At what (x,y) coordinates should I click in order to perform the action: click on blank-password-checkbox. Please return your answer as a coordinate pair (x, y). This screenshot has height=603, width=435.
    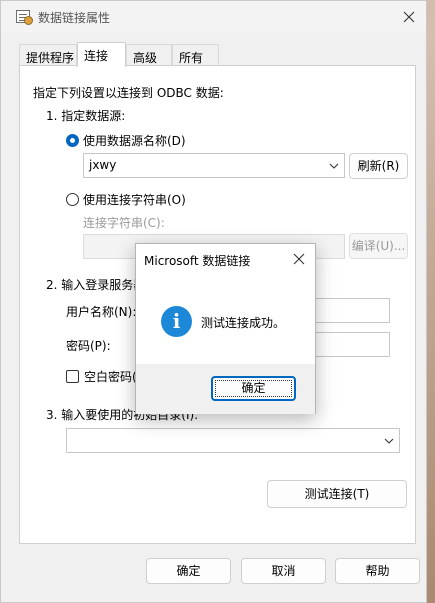
    Looking at the image, I should click on (72, 376).